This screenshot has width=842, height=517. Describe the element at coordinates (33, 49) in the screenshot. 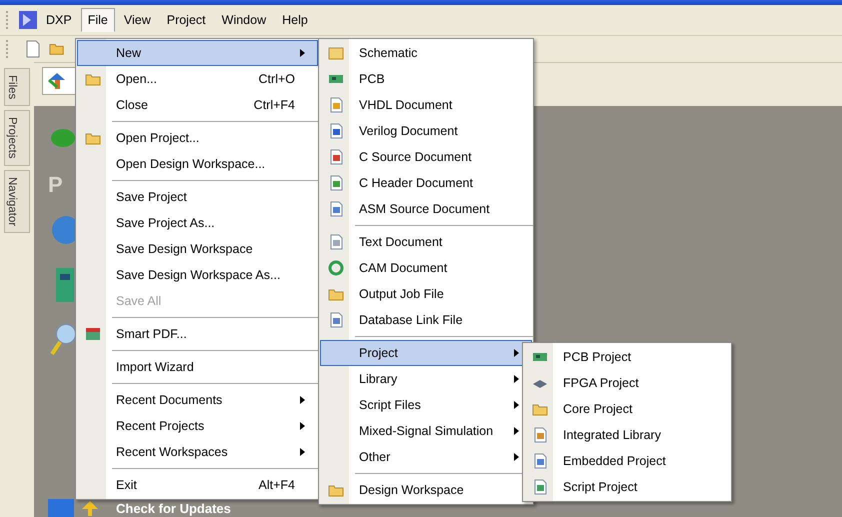

I see `new-document-icon` at that location.